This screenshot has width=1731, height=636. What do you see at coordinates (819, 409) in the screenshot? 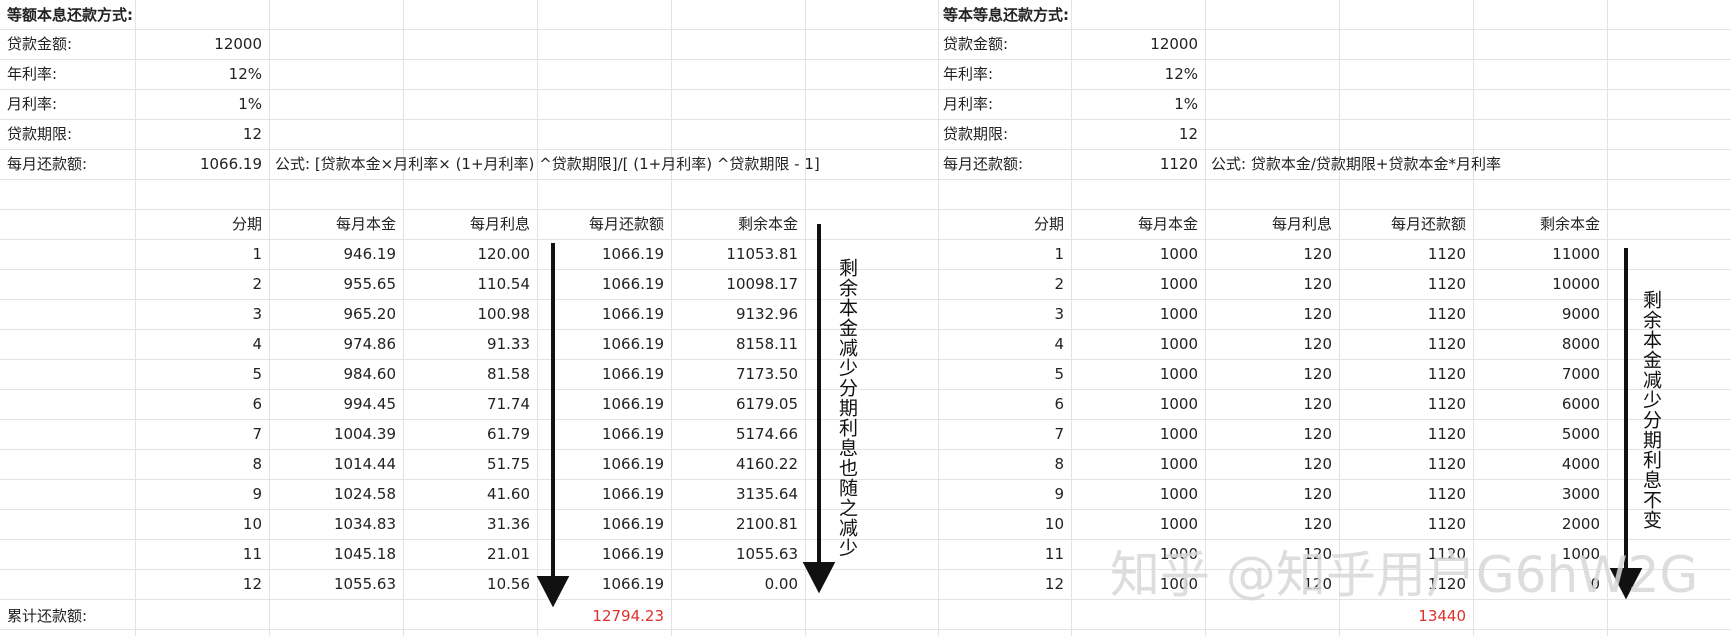
I see `left-arrow-remaining` at bounding box center [819, 409].